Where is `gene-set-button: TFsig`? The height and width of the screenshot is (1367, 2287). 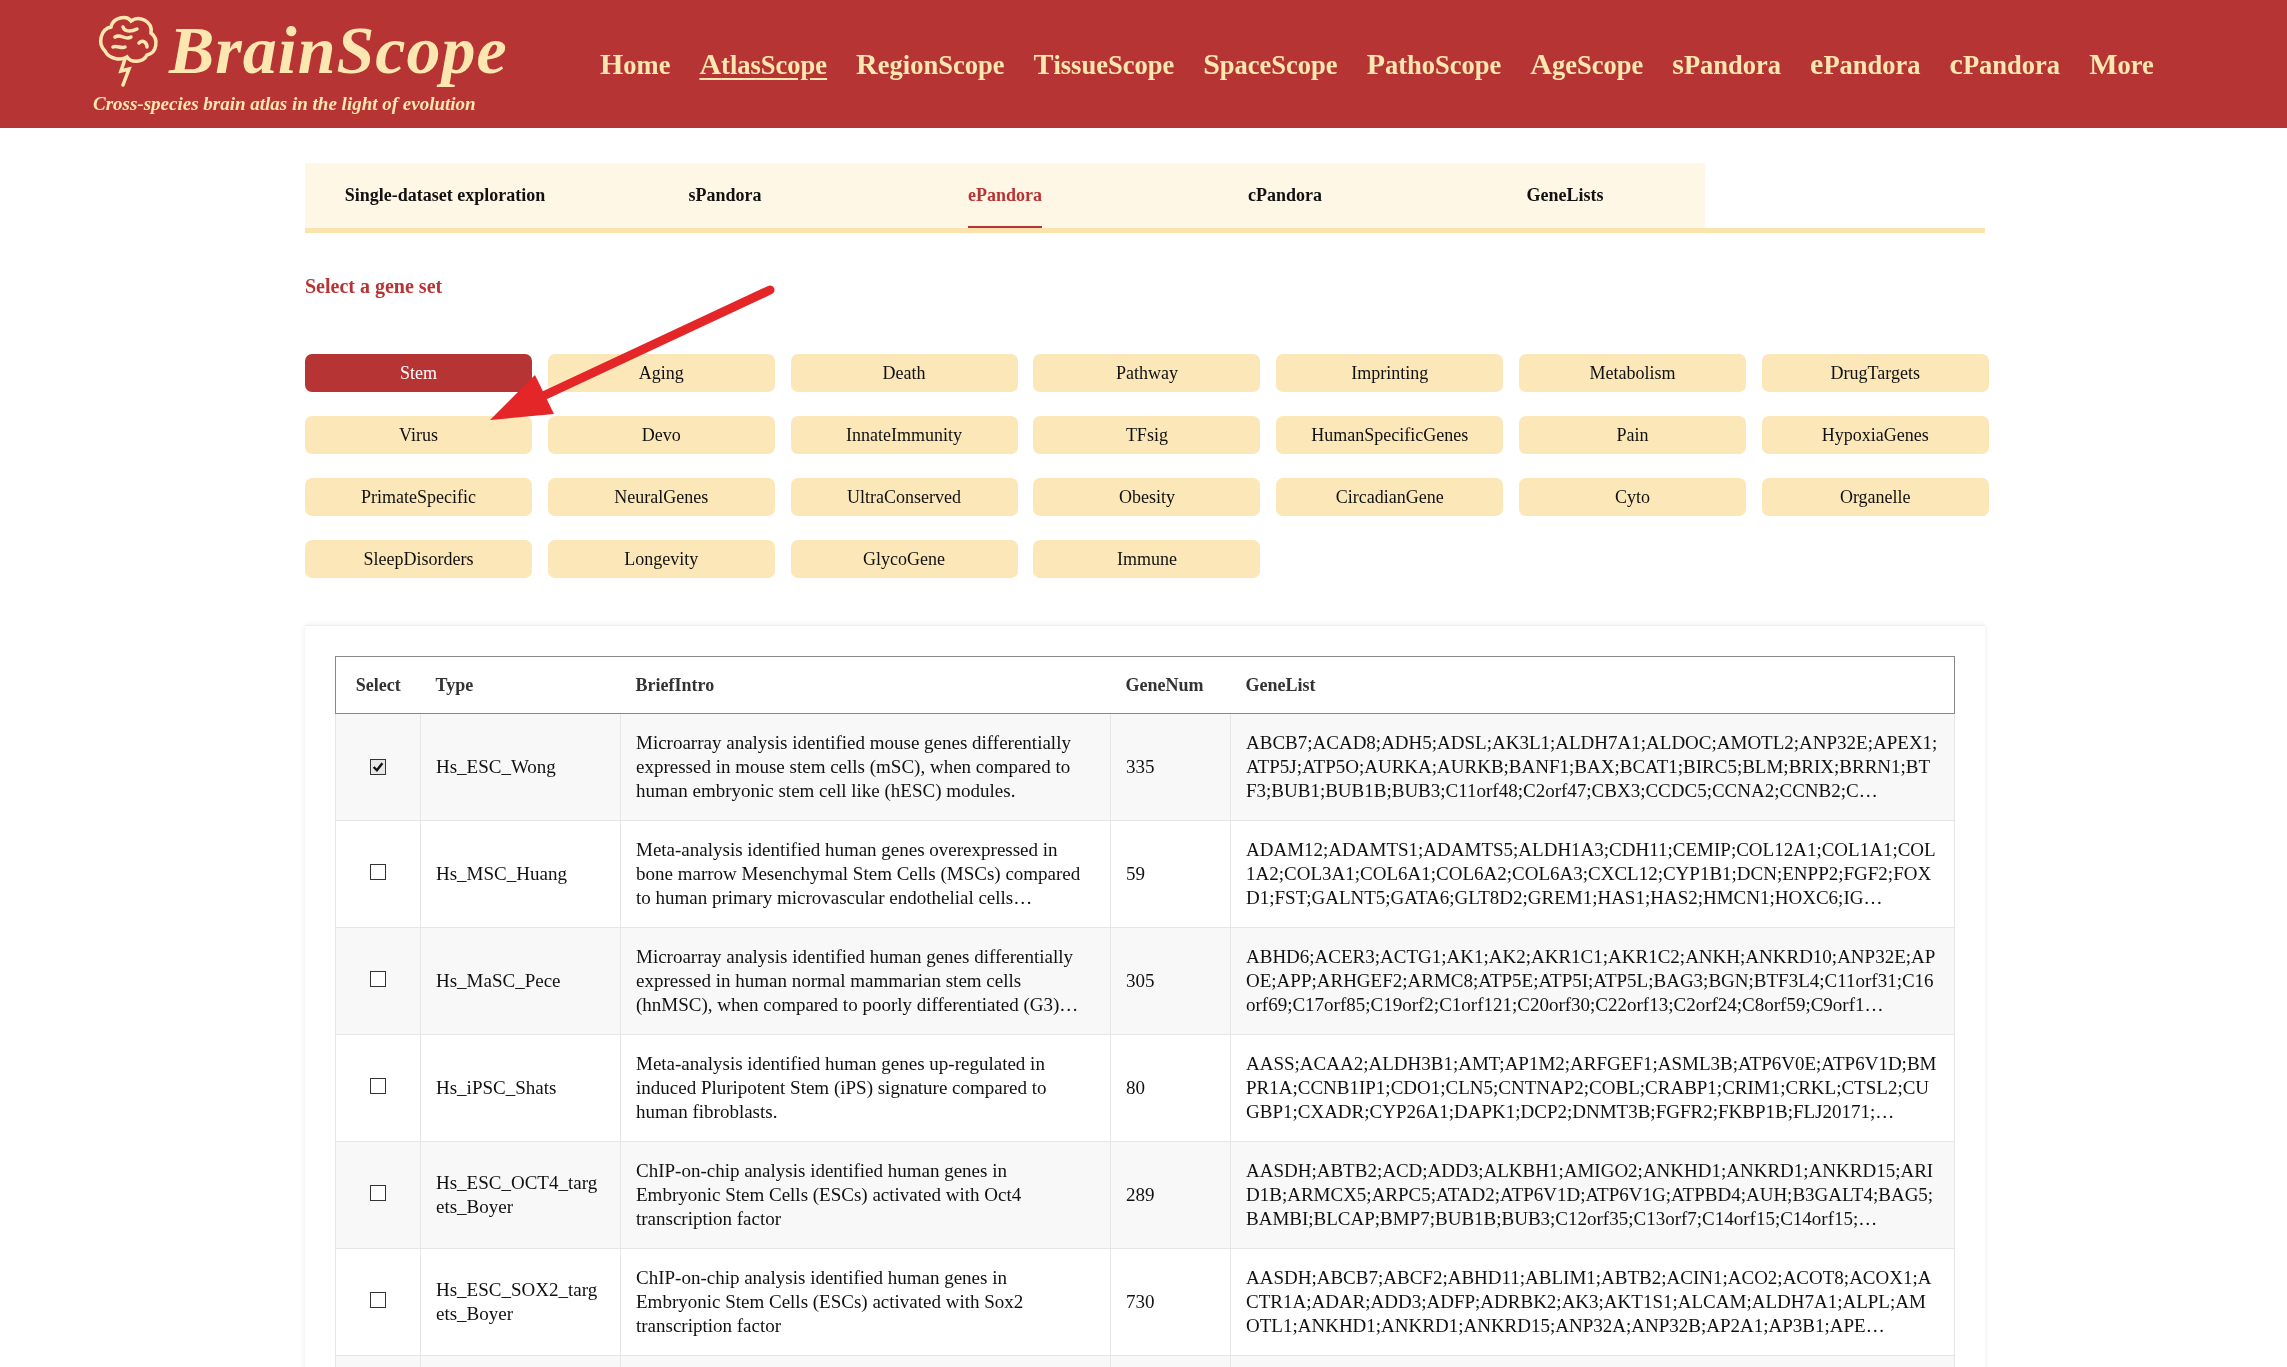
gene-set-button: TFsig is located at coordinates (1147, 435).